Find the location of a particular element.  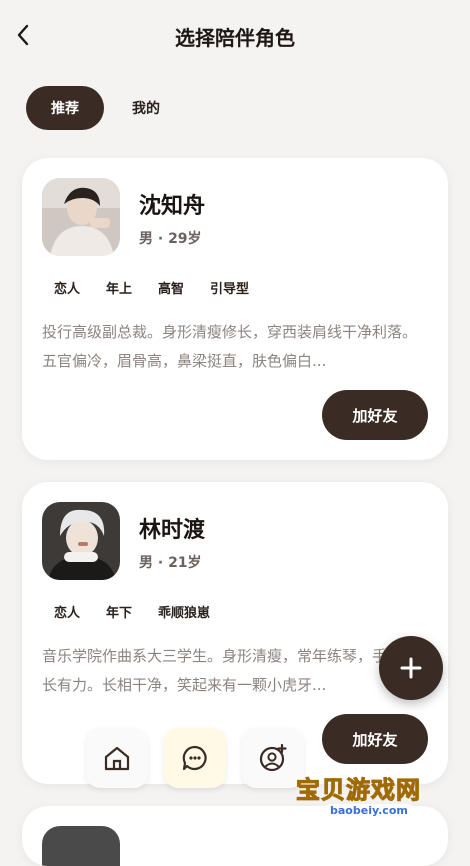

plus-icon is located at coordinates (411, 668).